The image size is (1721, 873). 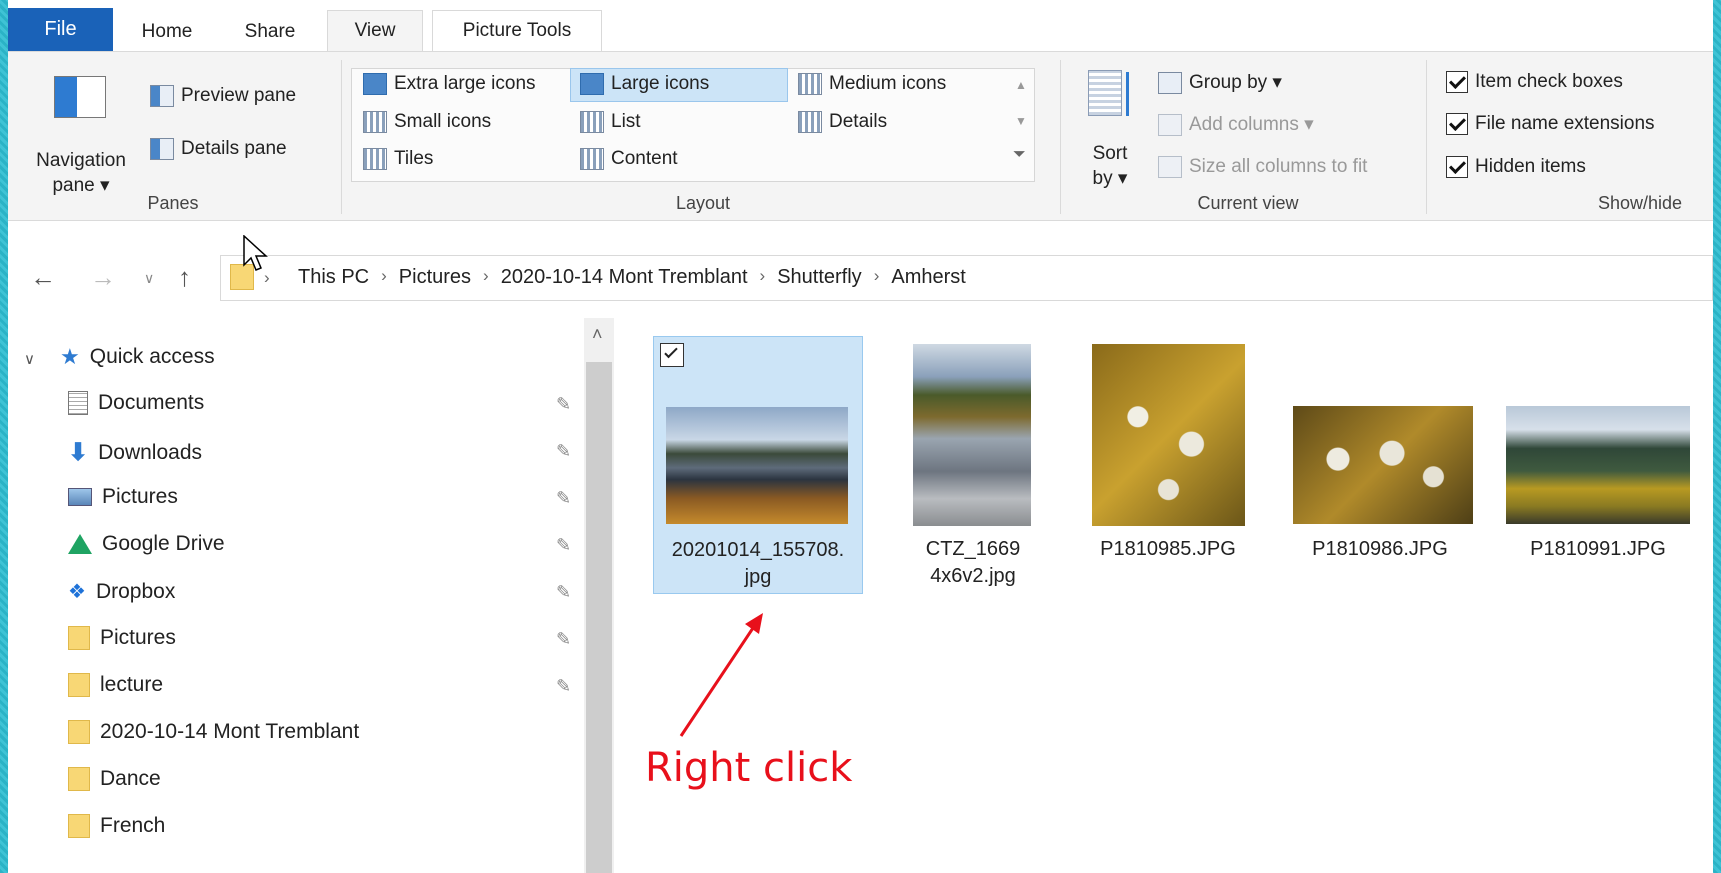 I want to click on item-check-boxes-checkbox, so click(x=1457, y=82).